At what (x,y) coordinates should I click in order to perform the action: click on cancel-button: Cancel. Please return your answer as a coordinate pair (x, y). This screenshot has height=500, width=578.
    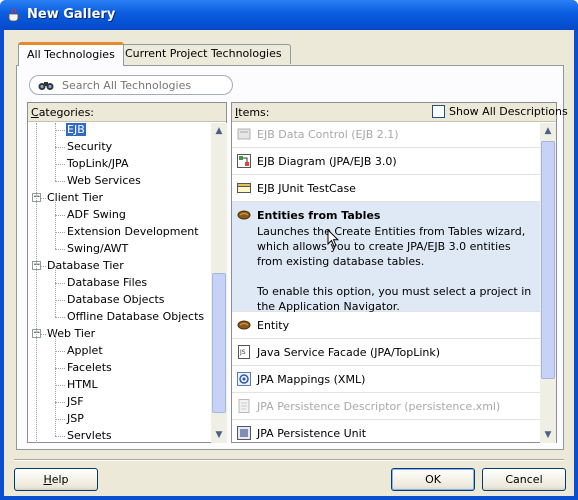
    Looking at the image, I should click on (524, 479).